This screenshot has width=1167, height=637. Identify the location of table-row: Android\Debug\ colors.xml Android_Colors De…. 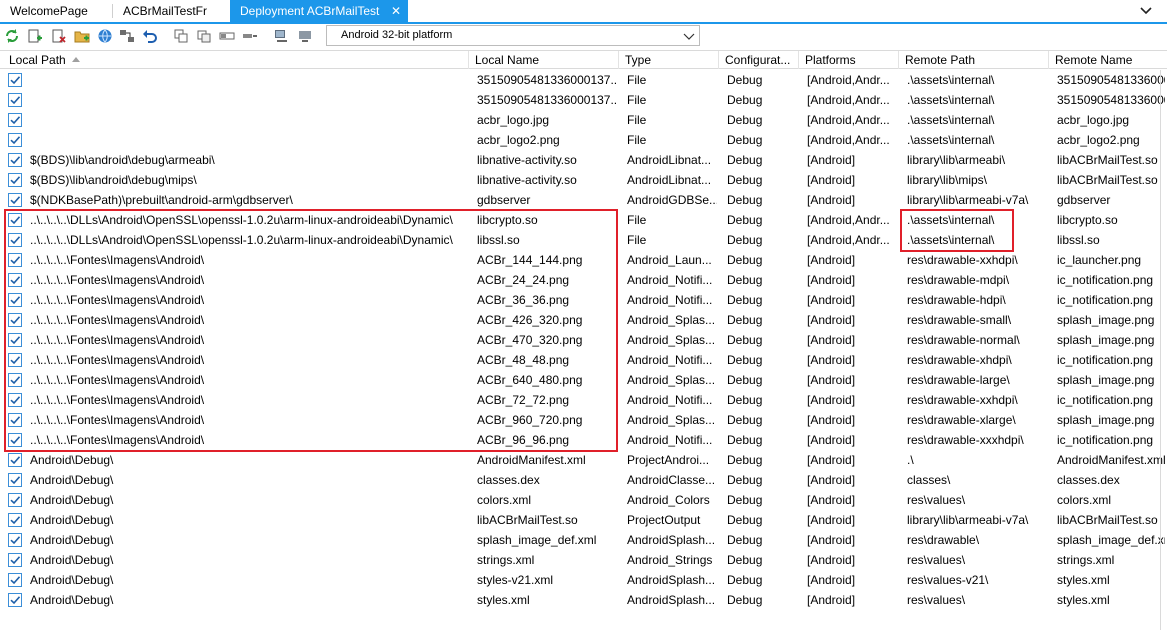
(583, 500).